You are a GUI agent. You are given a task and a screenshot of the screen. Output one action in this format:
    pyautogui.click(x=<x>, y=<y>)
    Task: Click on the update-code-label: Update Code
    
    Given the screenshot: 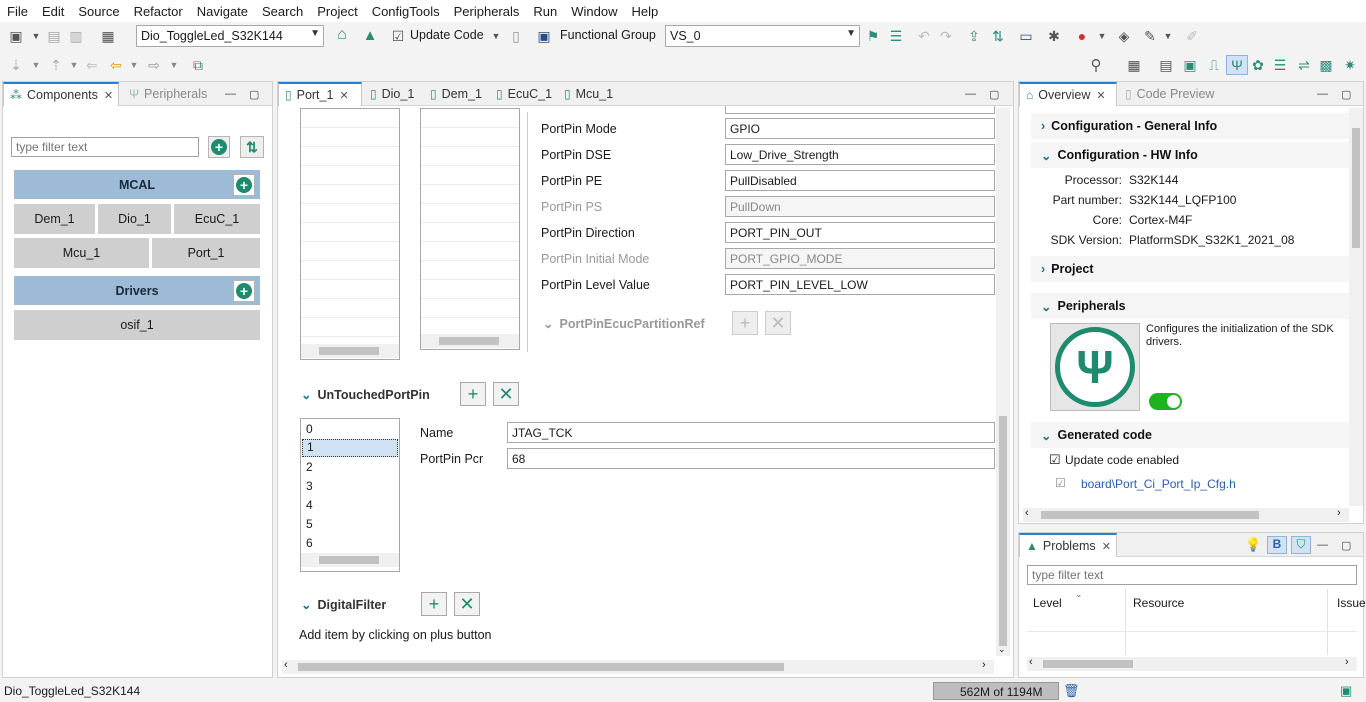 What is the action you would take?
    pyautogui.click(x=447, y=35)
    